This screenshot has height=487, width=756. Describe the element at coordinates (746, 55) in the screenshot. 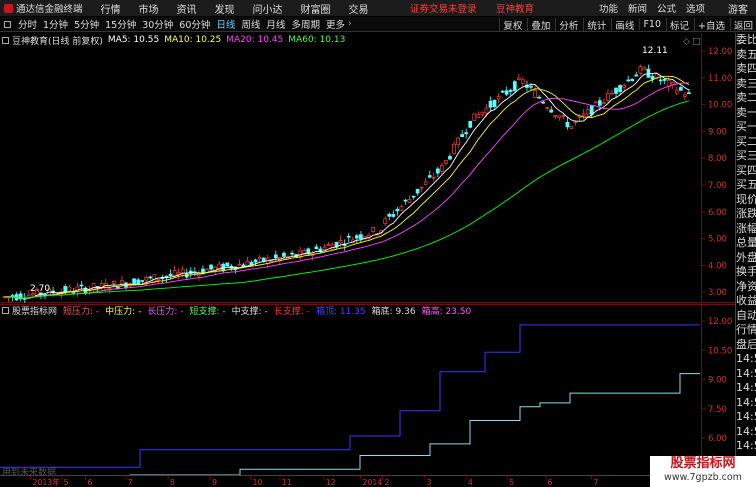

I see `side-label: 卖五` at that location.